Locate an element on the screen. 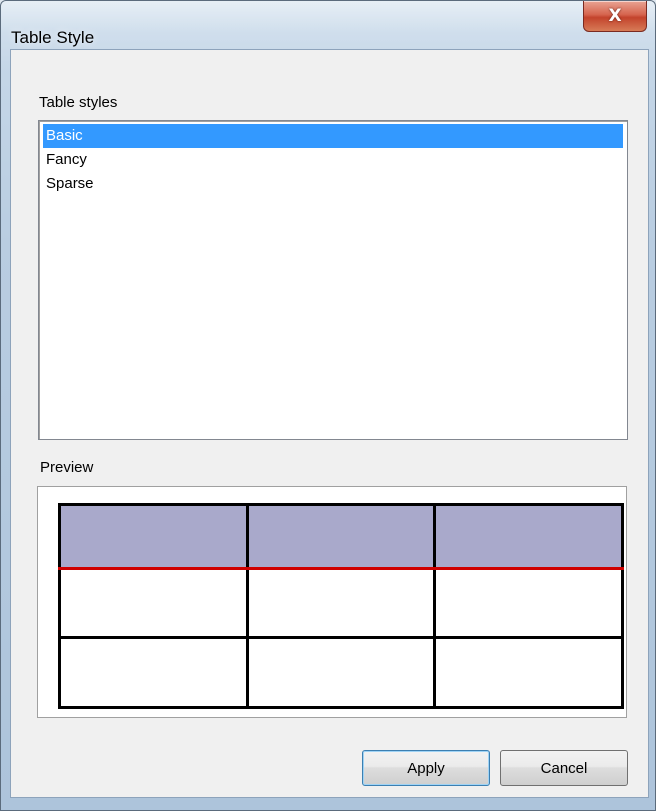  cancel-button: Cancel is located at coordinates (564, 768).